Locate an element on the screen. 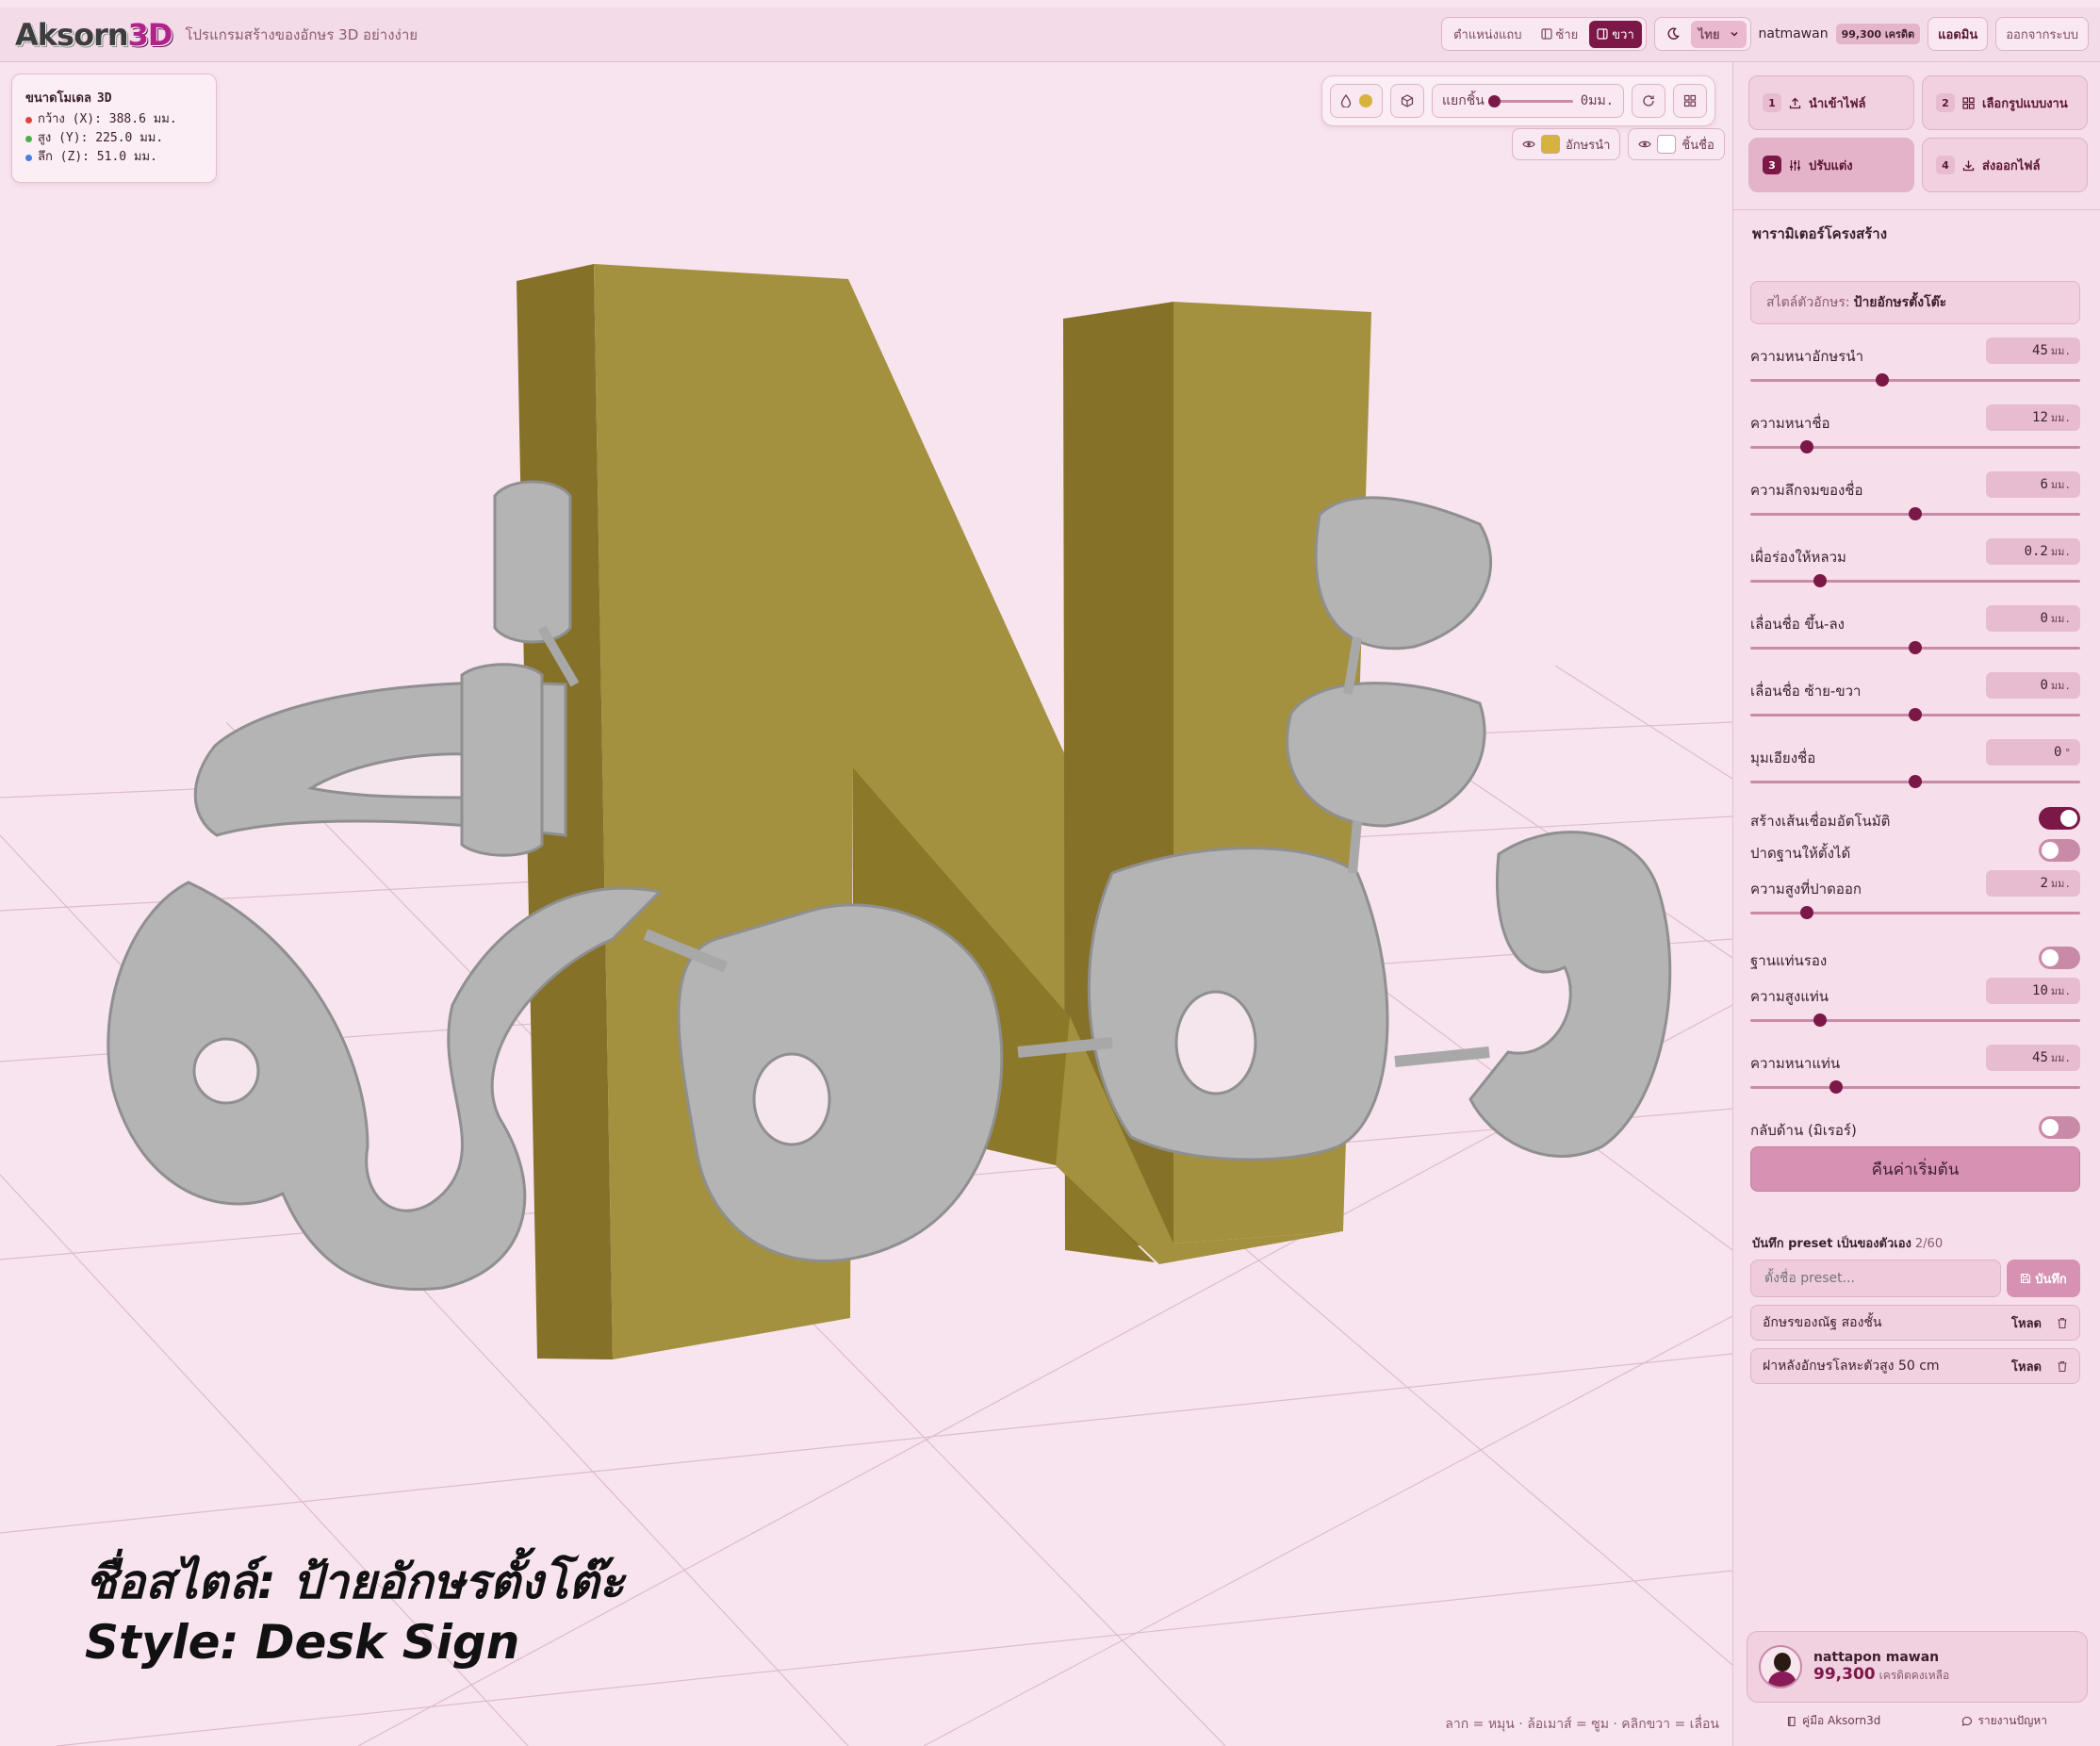 Image resolution: width=2100 pixels, height=1746 pixels. dims-title-text: ขนาดโมเดล is located at coordinates (58, 98).